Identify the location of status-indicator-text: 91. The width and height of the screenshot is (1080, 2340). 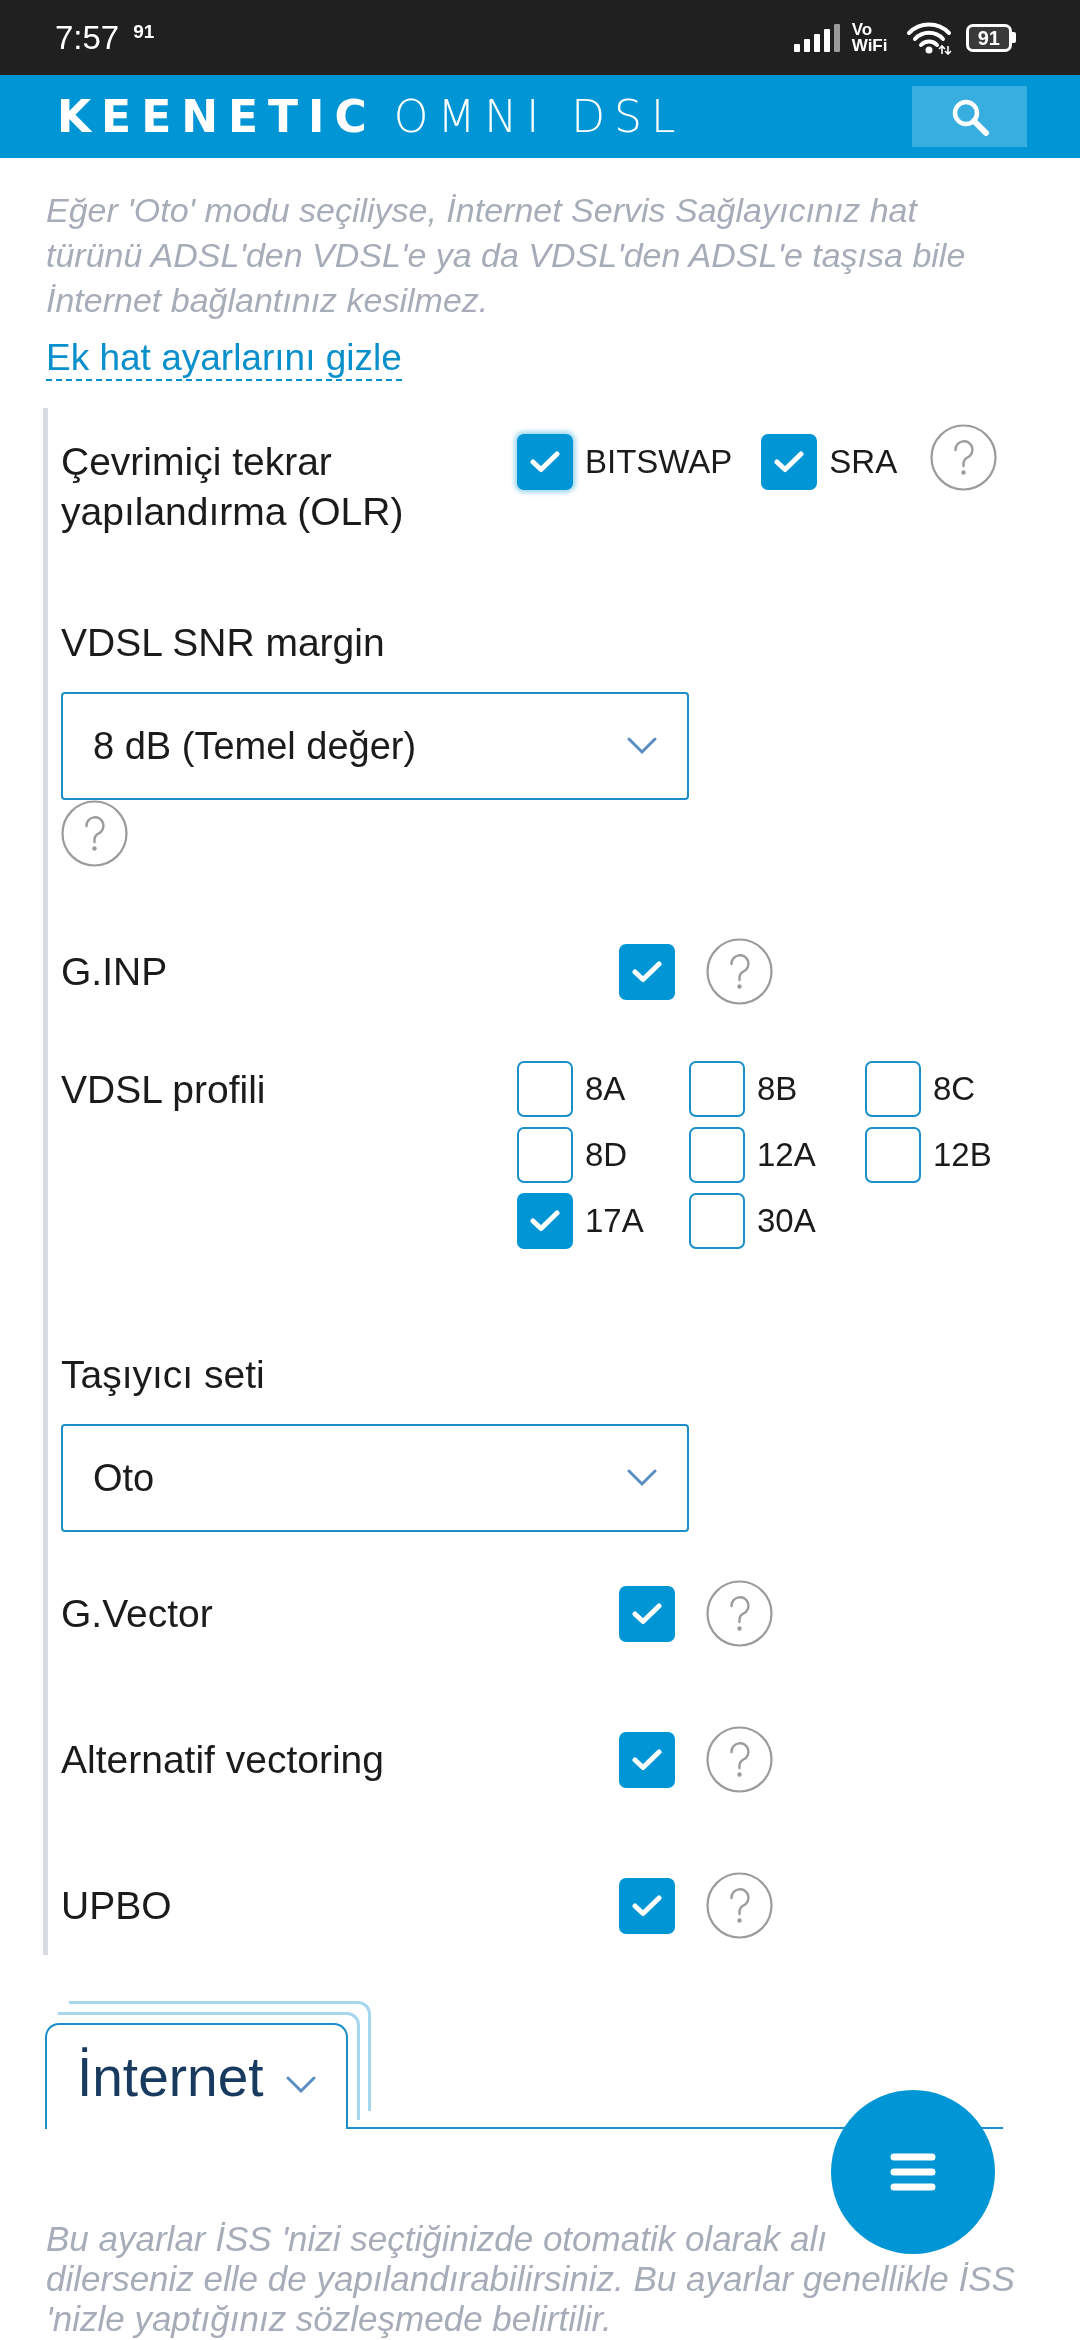
(144, 31).